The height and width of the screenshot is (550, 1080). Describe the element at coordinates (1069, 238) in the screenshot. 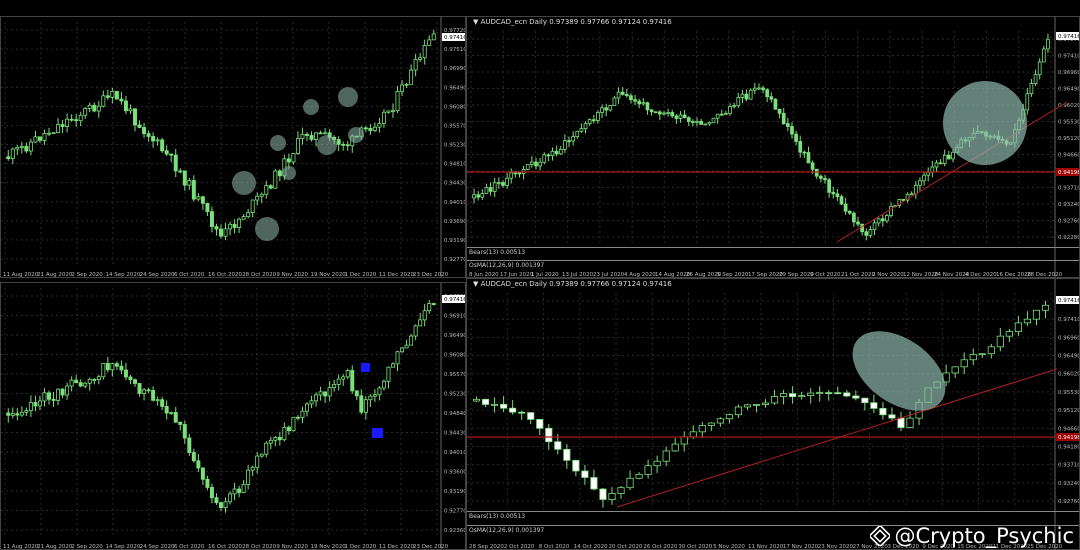

I see `price-axis-label: 0.92280` at that location.